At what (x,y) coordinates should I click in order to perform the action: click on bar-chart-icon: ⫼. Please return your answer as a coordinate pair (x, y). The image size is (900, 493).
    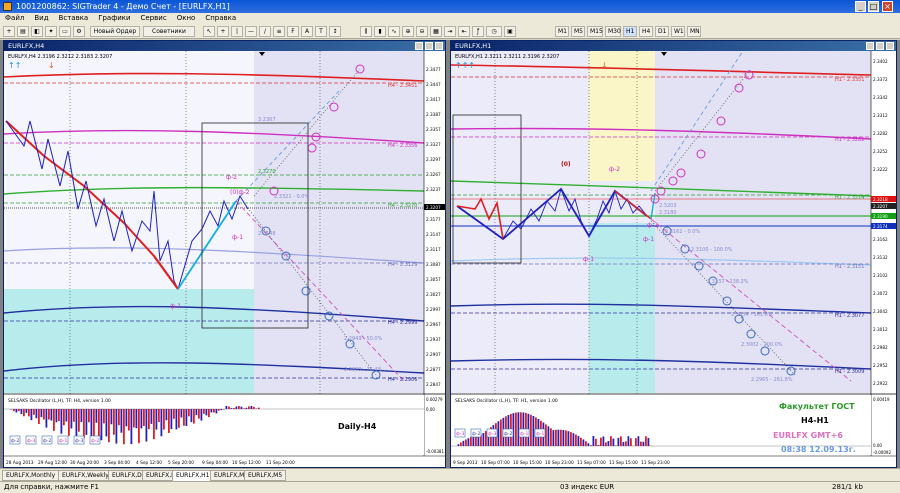
    Looking at the image, I should click on (366, 31).